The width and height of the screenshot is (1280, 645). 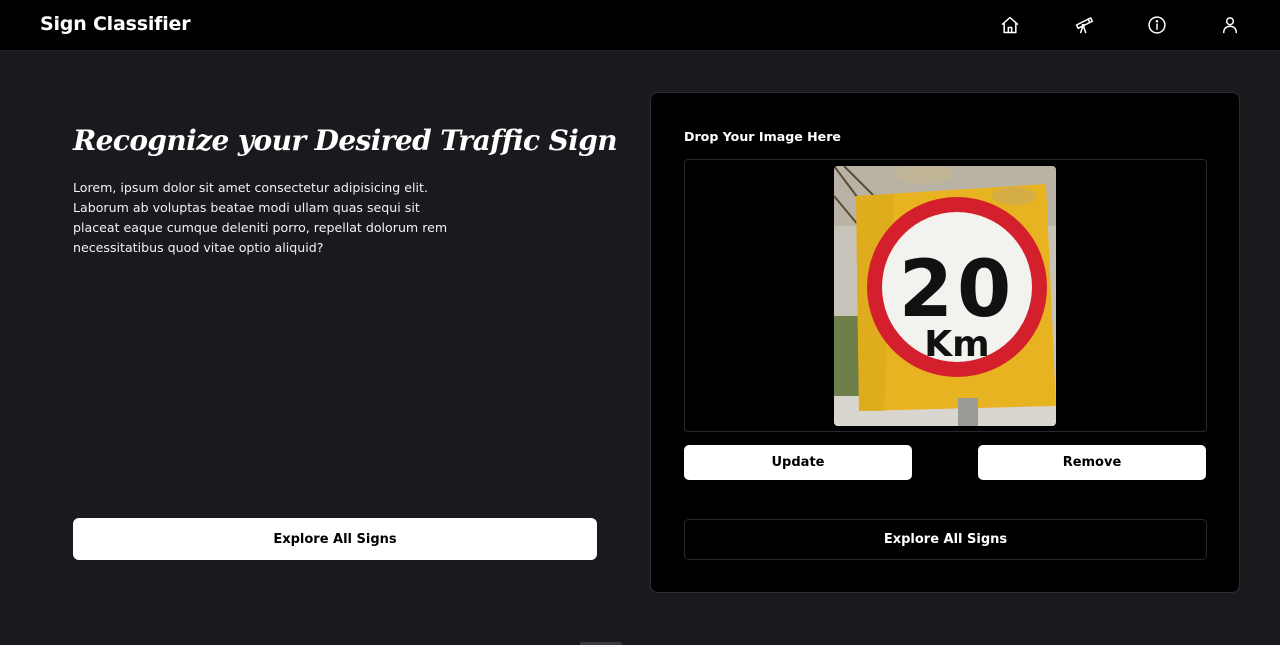 What do you see at coordinates (1230, 25) in the screenshot?
I see `user-icon` at bounding box center [1230, 25].